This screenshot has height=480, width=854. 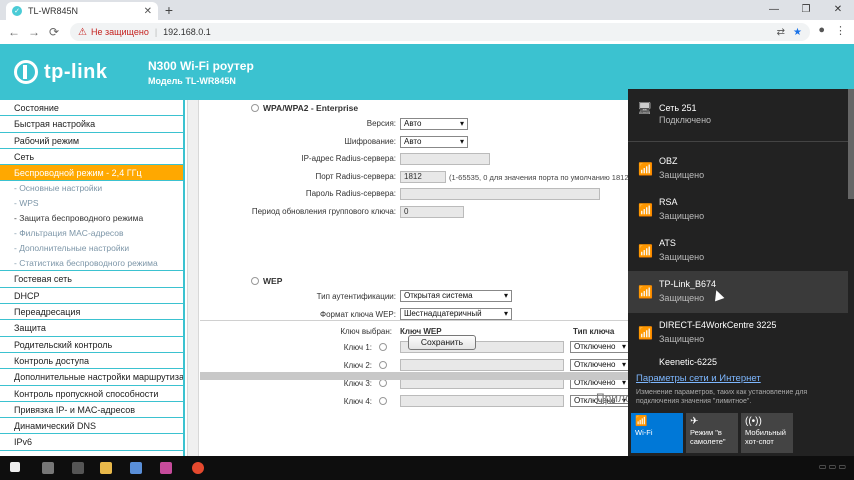 I want to click on airplane-icon: ✈, so click(x=694, y=421).